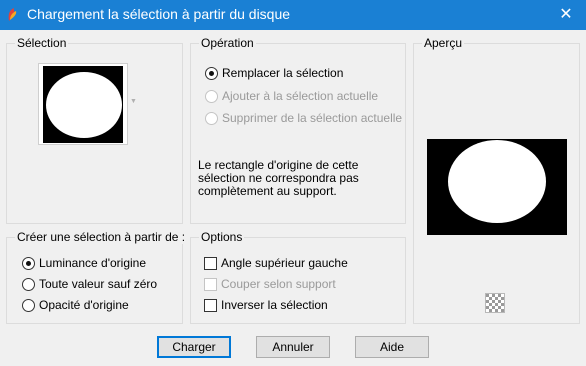 The height and width of the screenshot is (366, 586). Describe the element at coordinates (497, 181) in the screenshot. I see `preview-ellipse` at that location.